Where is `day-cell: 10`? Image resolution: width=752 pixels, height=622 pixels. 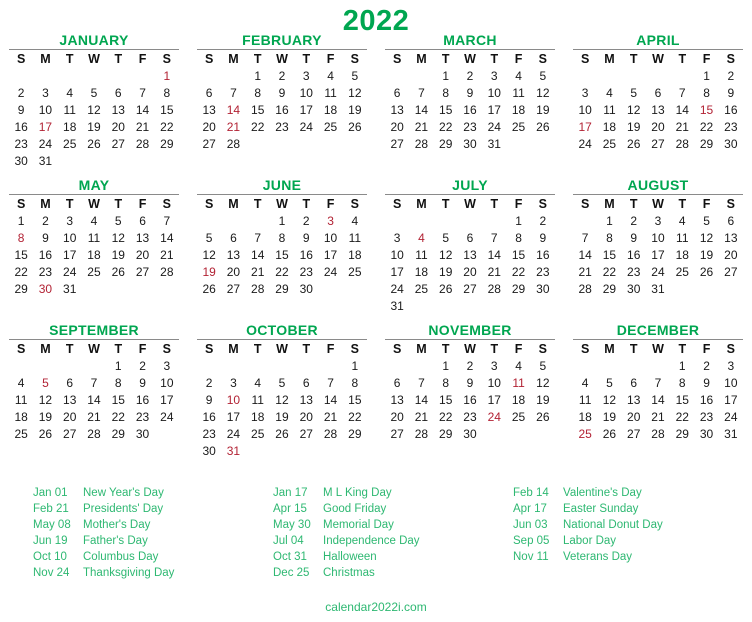 day-cell: 10 is located at coordinates (585, 110).